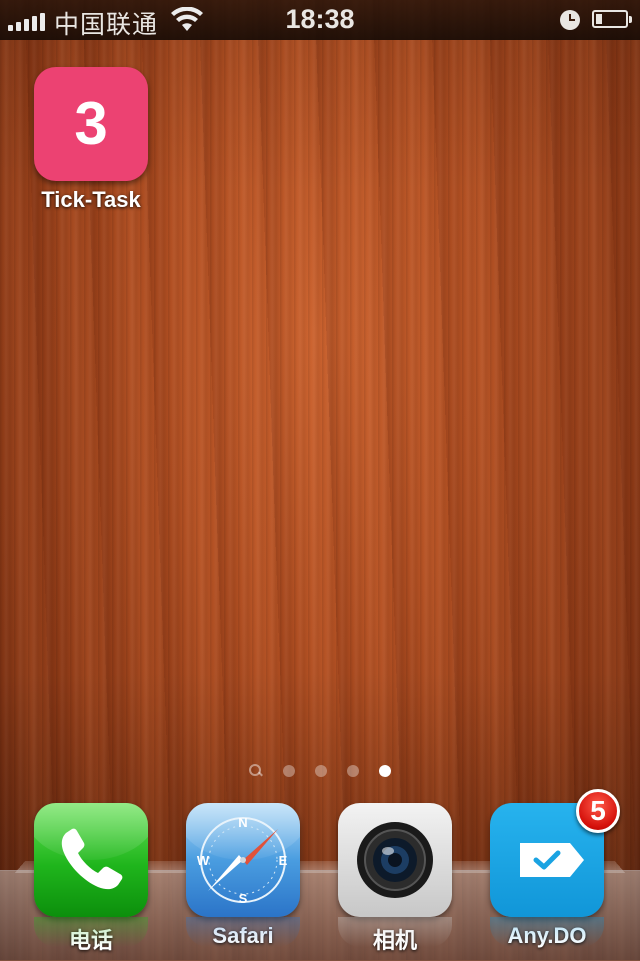  What do you see at coordinates (243, 860) in the screenshot?
I see `safari-compass-icon: N S E W` at bounding box center [243, 860].